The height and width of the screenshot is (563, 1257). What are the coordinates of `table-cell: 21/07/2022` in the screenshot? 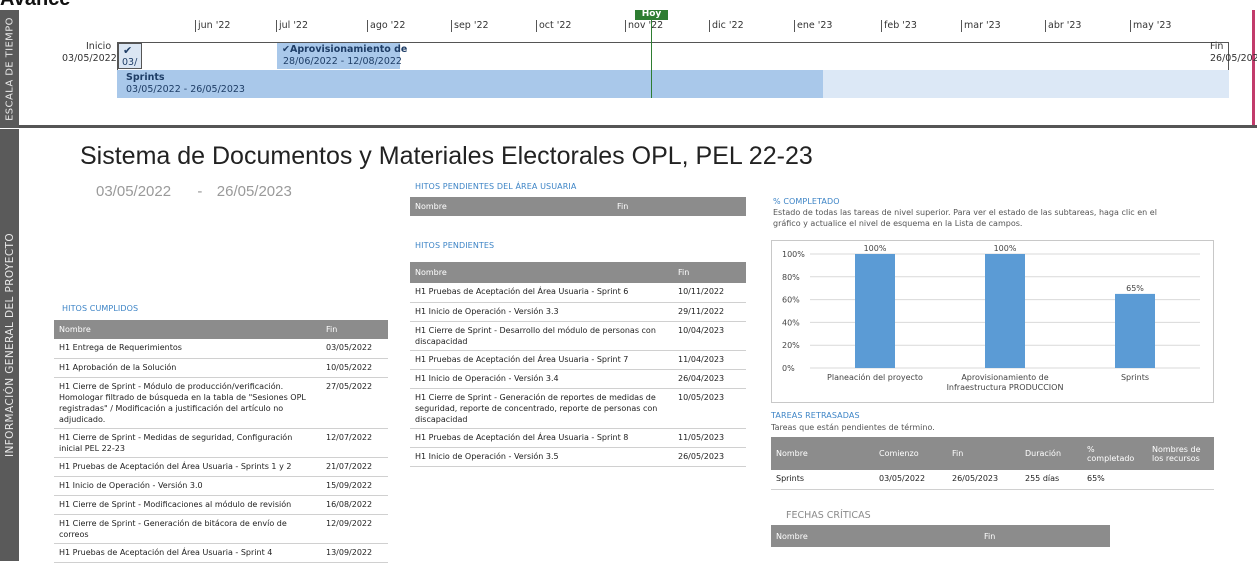 It's located at (354, 467).